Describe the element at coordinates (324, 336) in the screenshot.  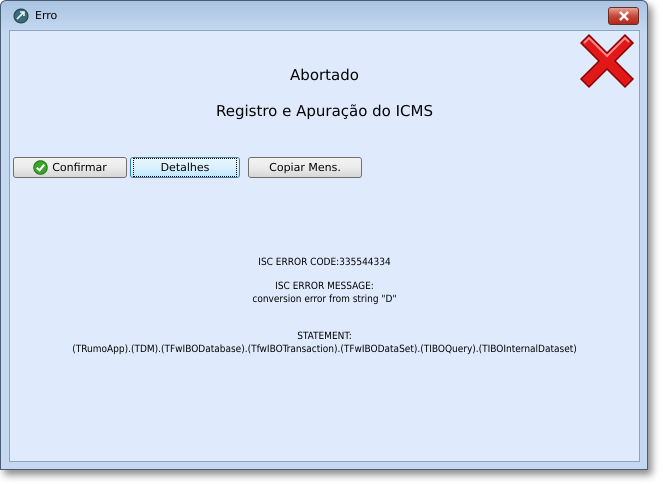
I see `error-text: STATEMENT:` at that location.